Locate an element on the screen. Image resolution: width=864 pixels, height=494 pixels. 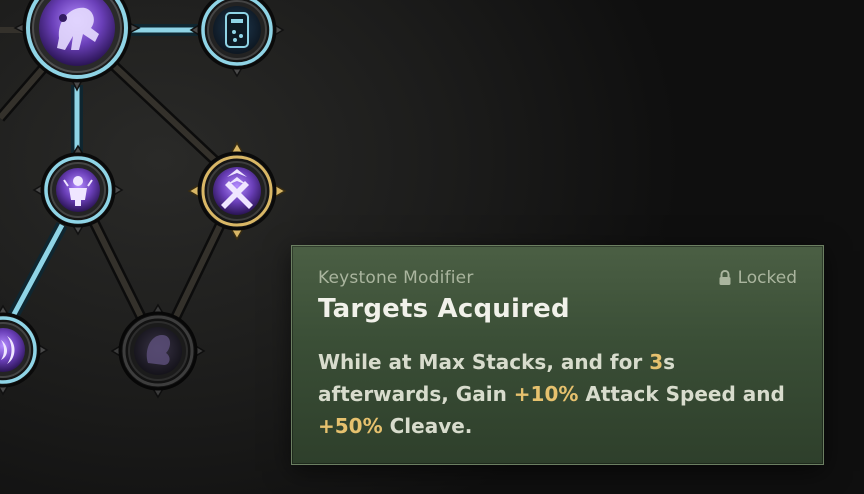
lock-status-label: Locked is located at coordinates (767, 278).